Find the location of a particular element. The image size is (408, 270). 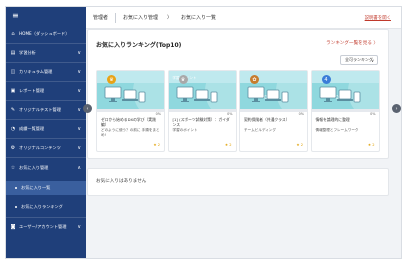

card-title: [1] (スポーツ試験対策）：ガイダンス is located at coordinates (201, 122).